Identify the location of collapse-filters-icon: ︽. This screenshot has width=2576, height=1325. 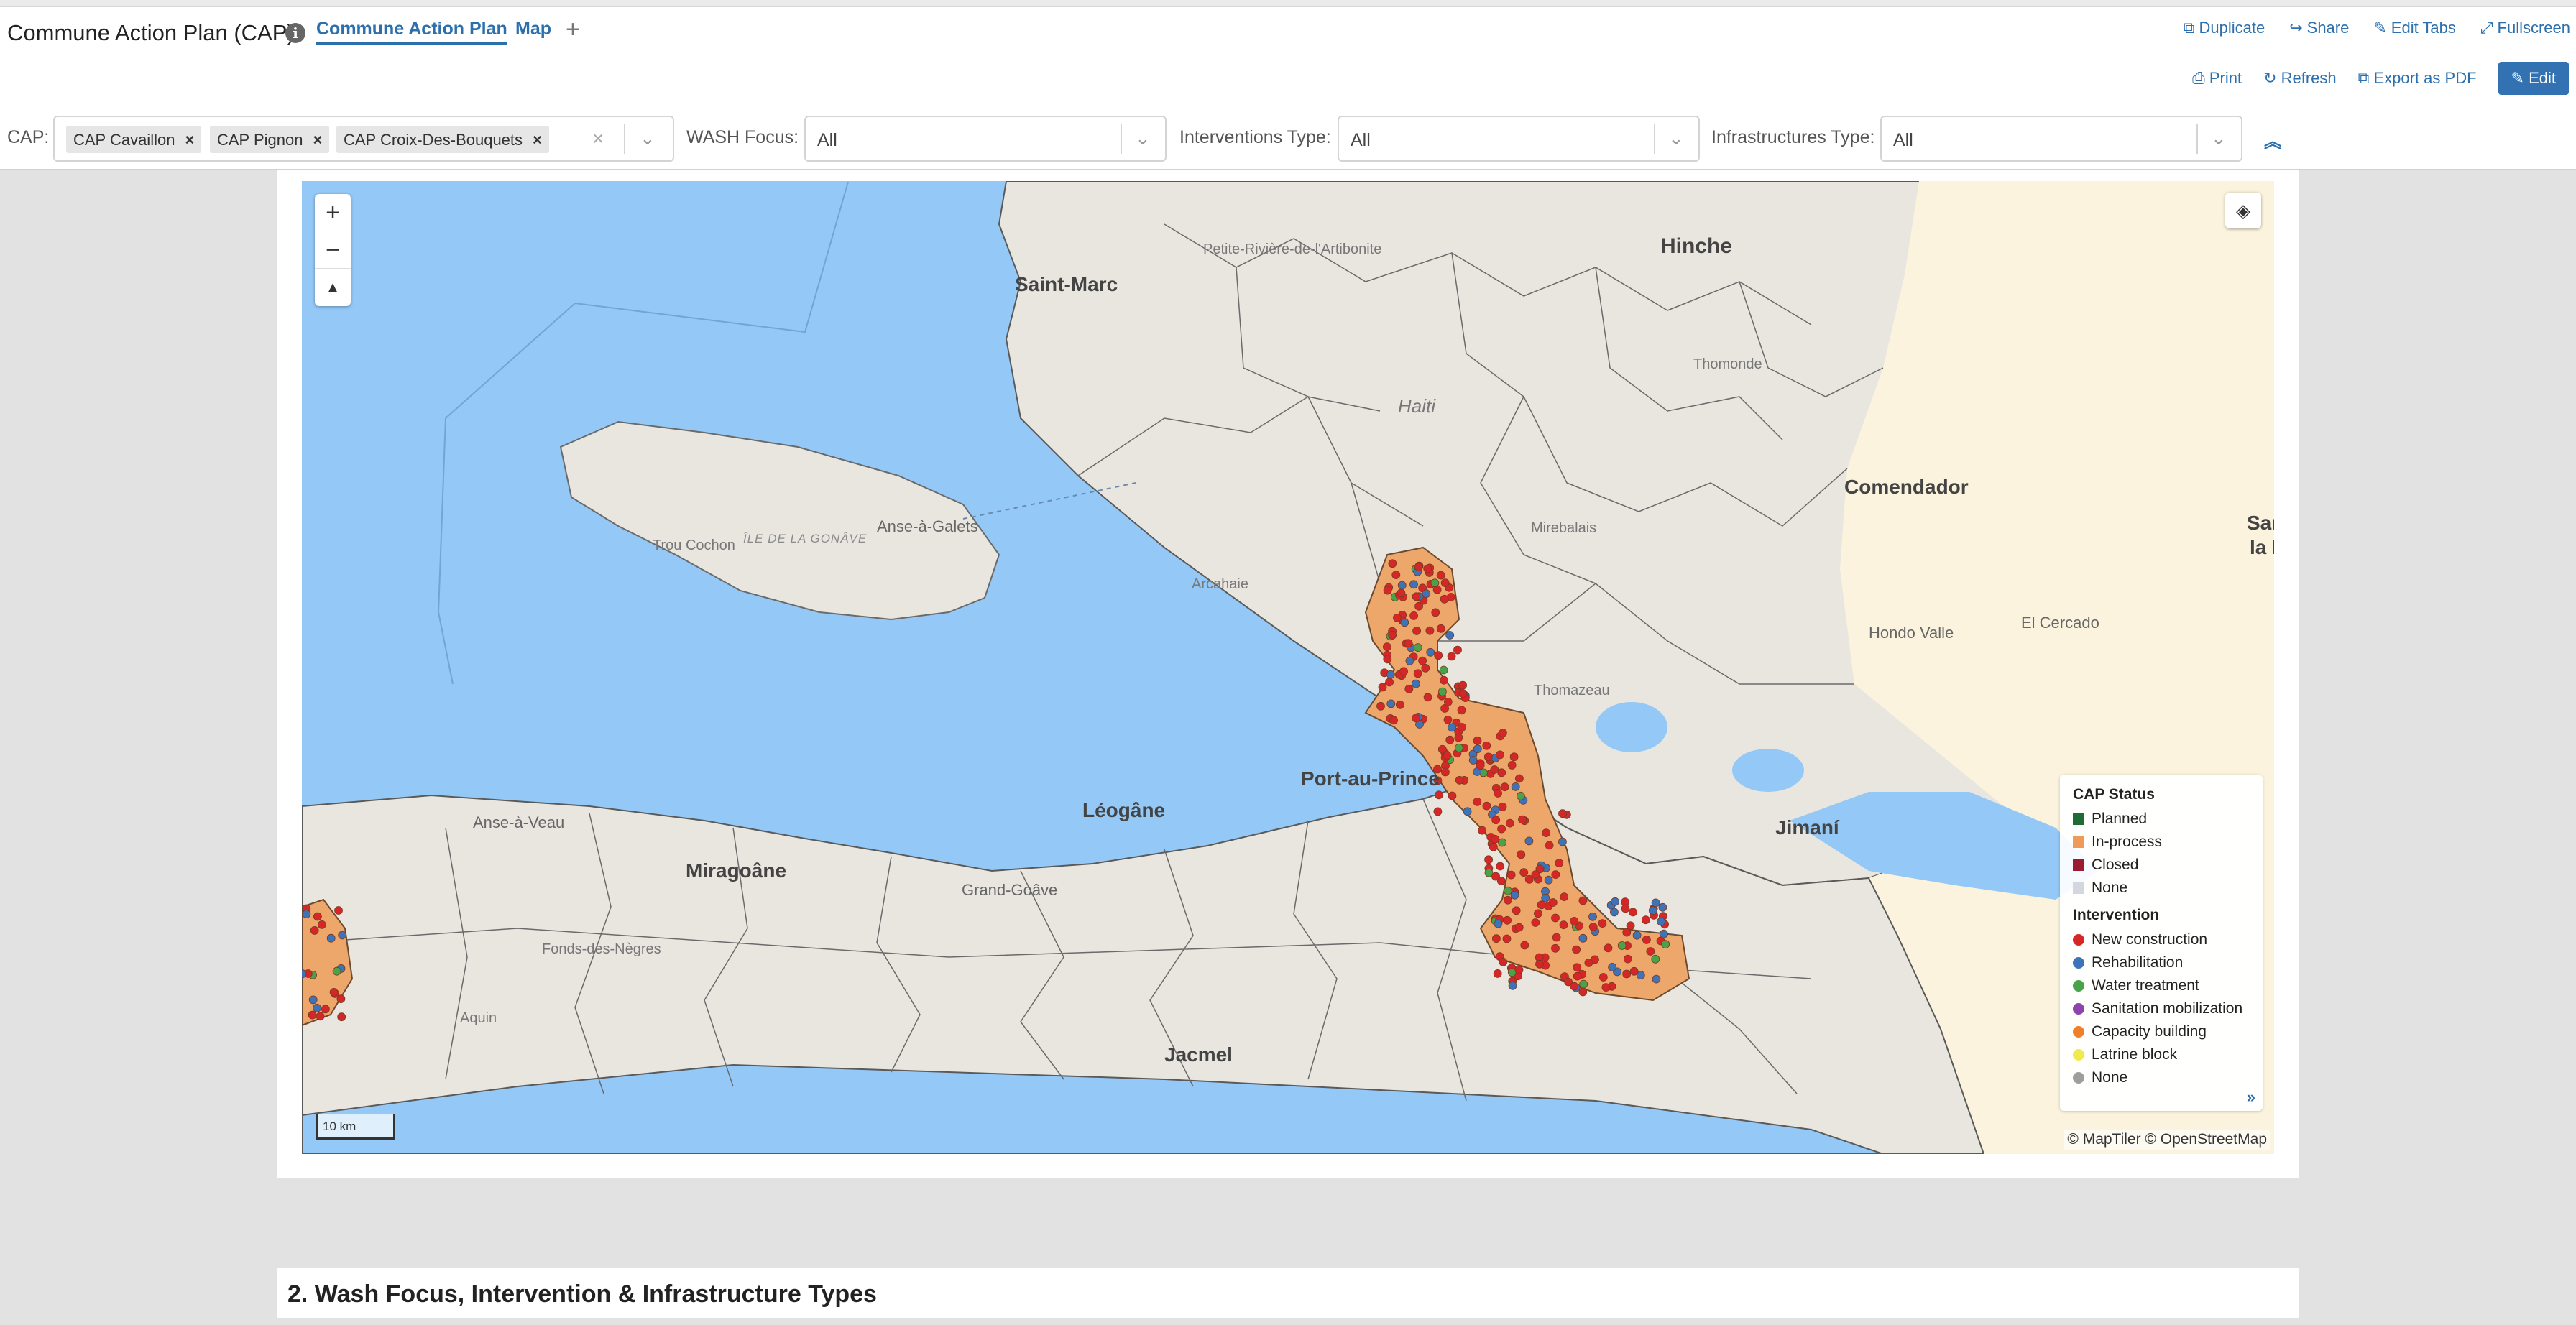
(2272, 139).